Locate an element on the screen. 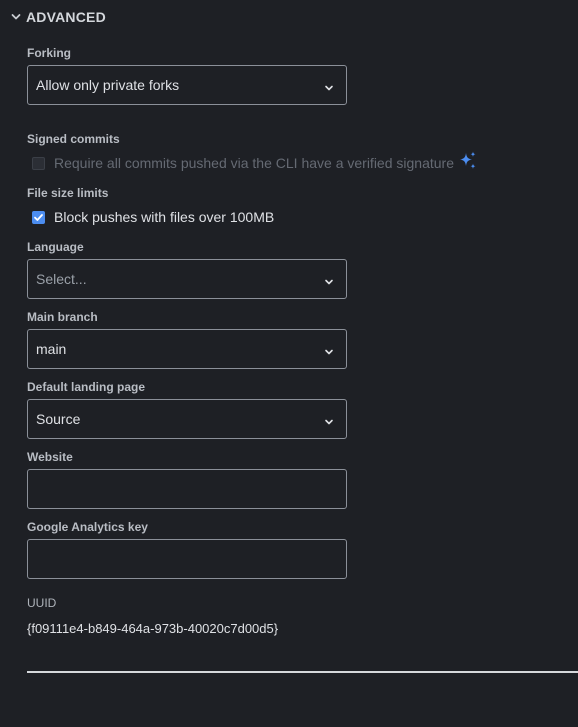 The image size is (578, 727). forking-select-value: Allow only private forks is located at coordinates (108, 85).